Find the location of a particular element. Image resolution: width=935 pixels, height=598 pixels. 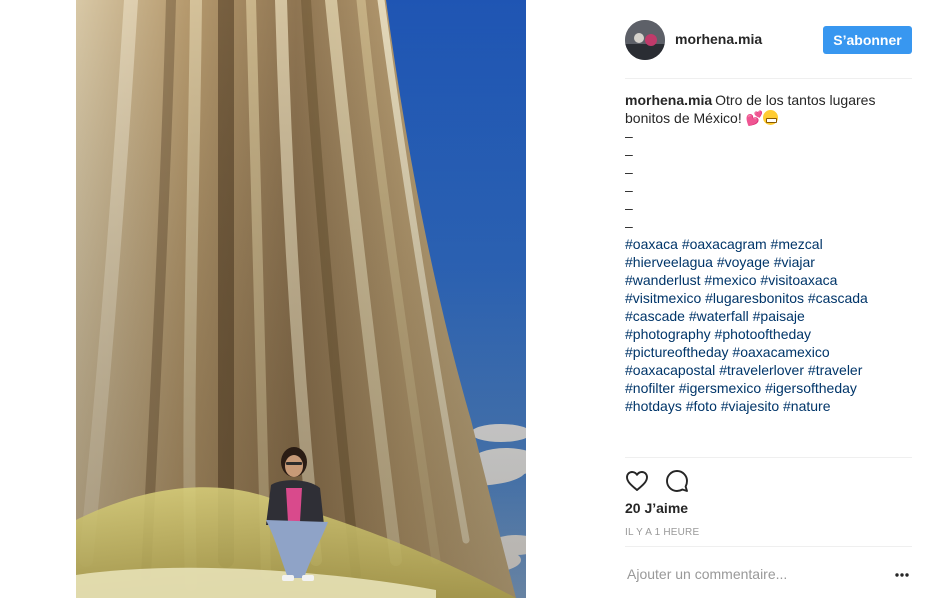

hashtag-link: #viajar is located at coordinates (794, 262).